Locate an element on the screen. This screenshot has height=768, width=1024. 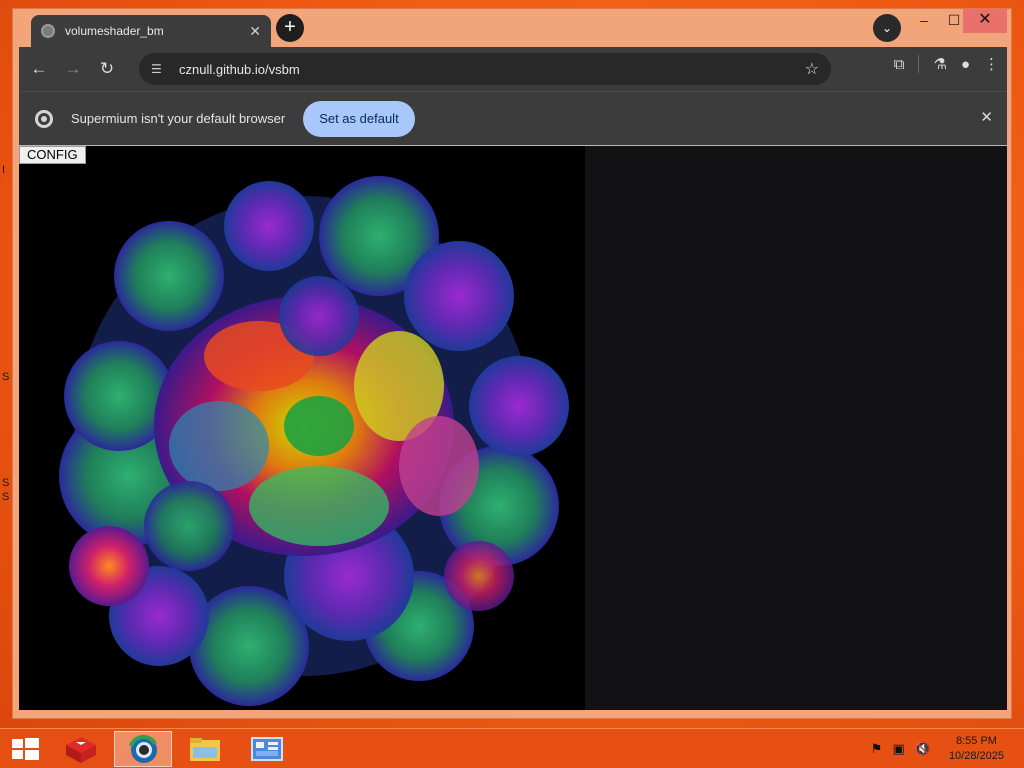
action-center-flag-icon: ⚑ is located at coordinates (877, 749).